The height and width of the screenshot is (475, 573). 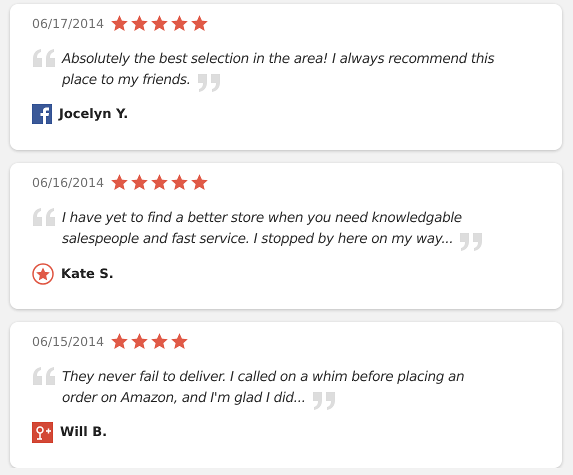 What do you see at coordinates (68, 341) in the screenshot?
I see `review-date: 06/15/2014` at bounding box center [68, 341].